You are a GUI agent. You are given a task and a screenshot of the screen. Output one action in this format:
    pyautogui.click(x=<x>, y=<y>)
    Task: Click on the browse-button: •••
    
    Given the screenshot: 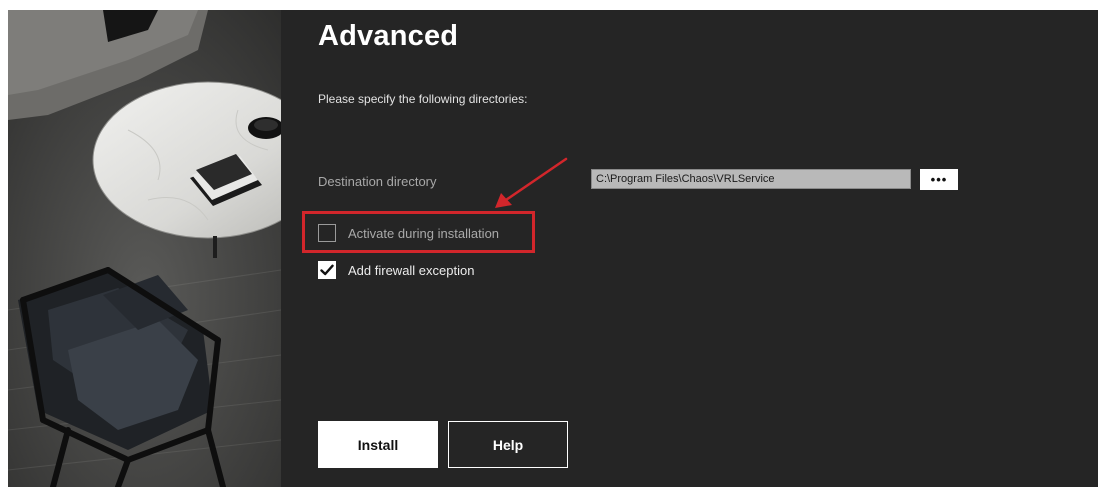 What is the action you would take?
    pyautogui.click(x=939, y=179)
    